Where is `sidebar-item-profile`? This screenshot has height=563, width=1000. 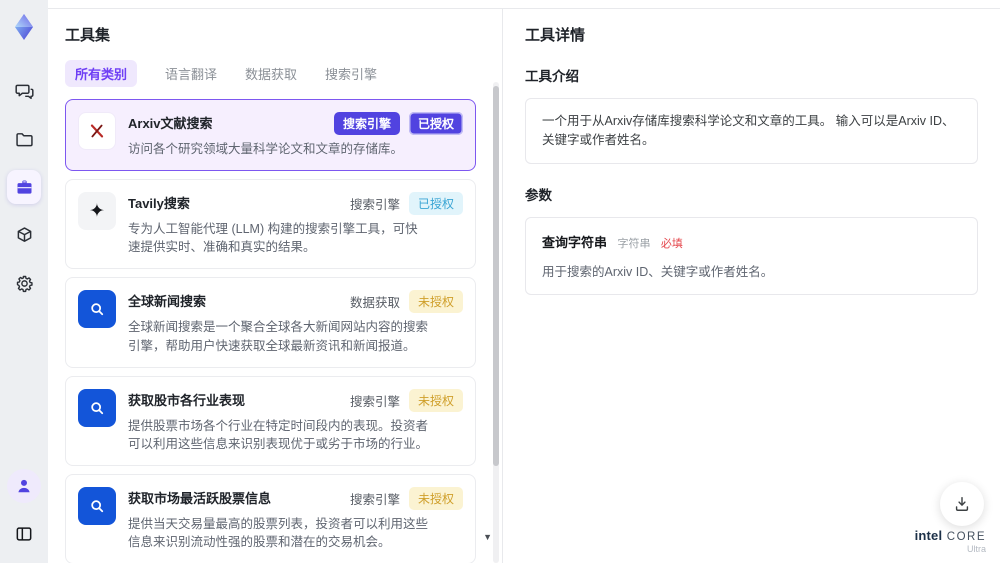 sidebar-item-profile is located at coordinates (24, 486).